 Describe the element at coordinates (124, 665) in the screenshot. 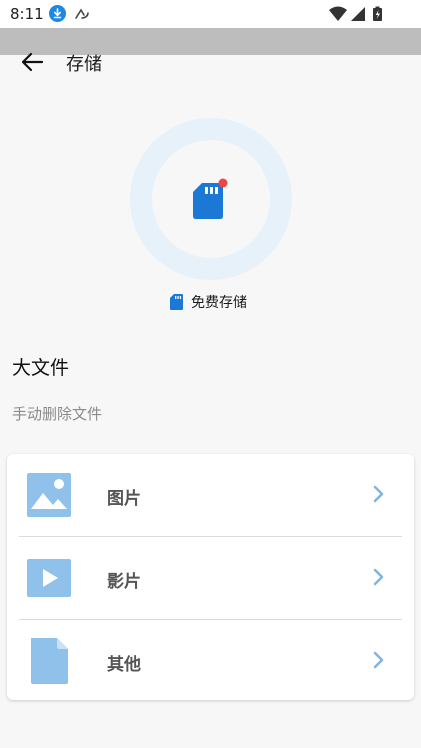

I see `category-label: 其他` at that location.